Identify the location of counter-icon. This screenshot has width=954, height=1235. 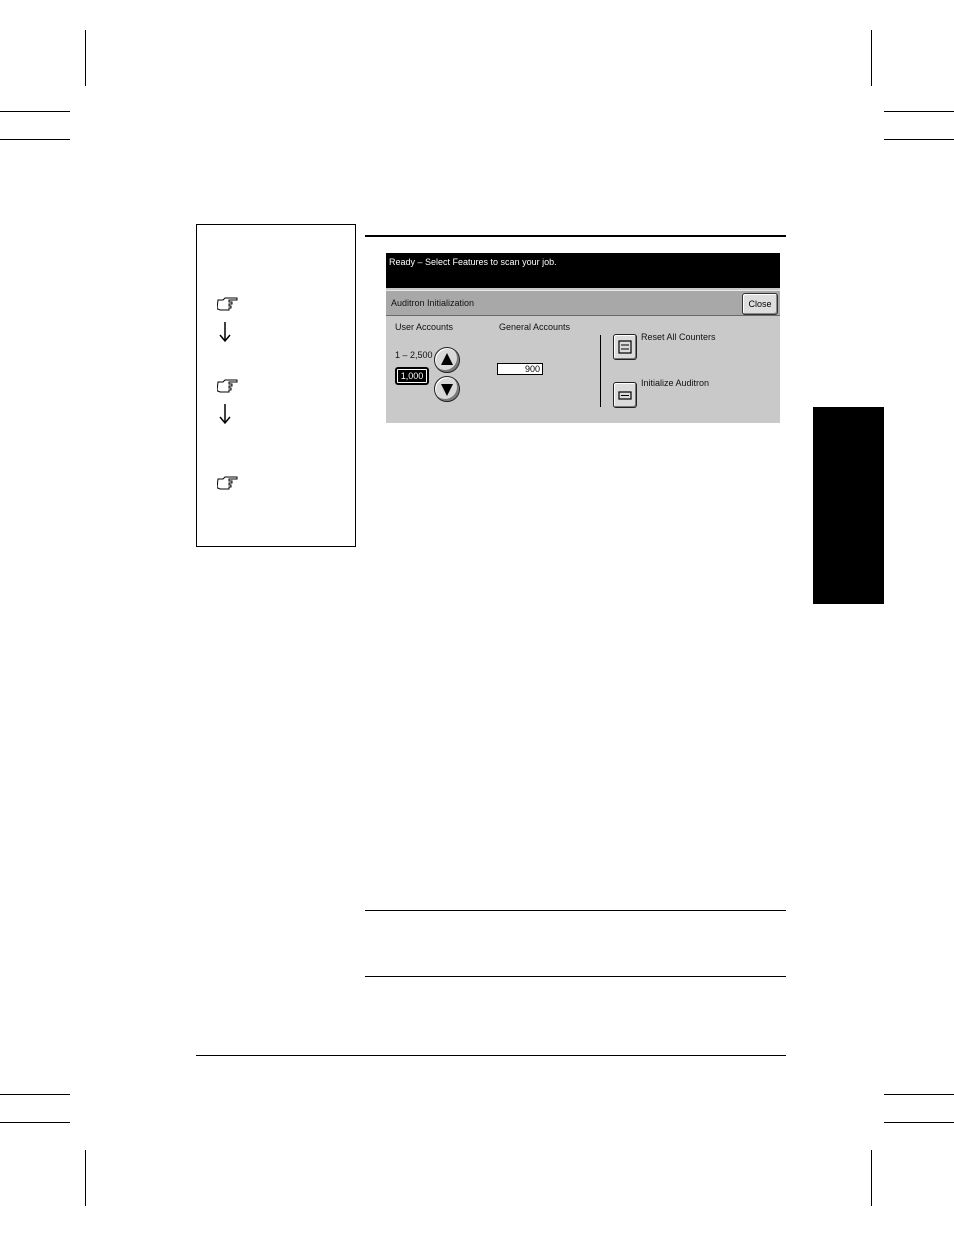
(625, 347).